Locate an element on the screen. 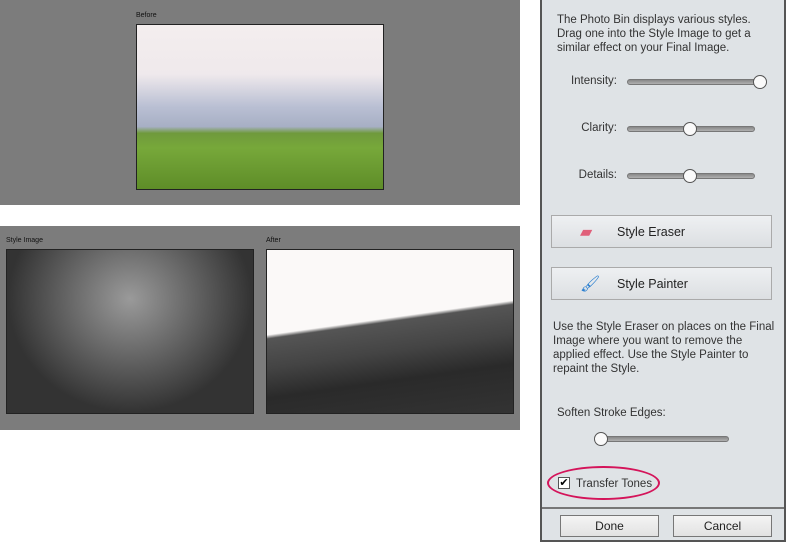 The height and width of the screenshot is (542, 786). before-label: Before is located at coordinates (146, 15).